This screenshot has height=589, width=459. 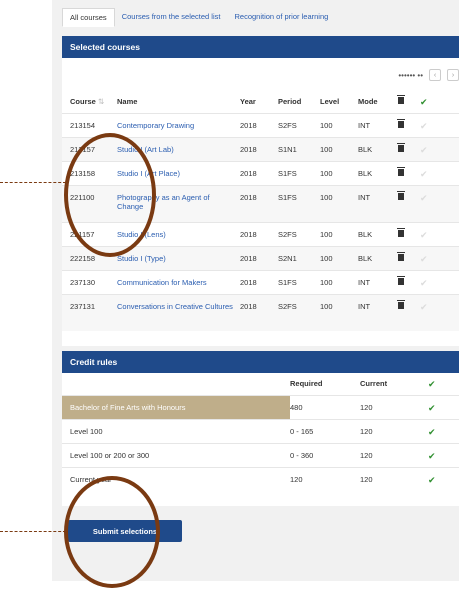 I want to click on col-current: Current, so click(x=374, y=383).